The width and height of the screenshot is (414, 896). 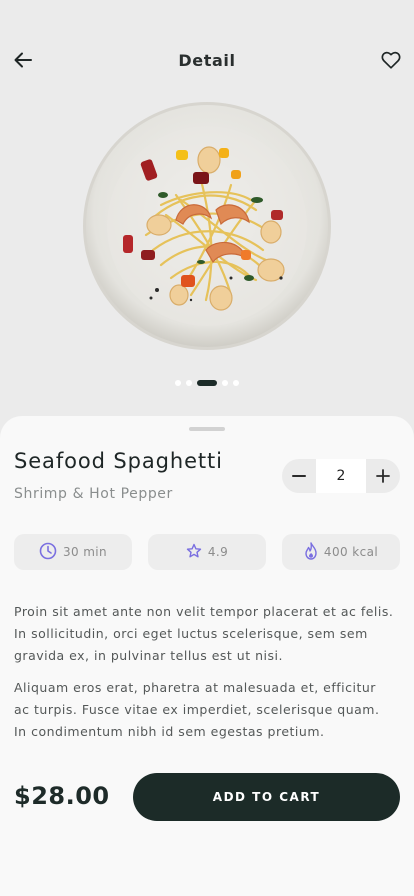 I want to click on stats-row: 30 min 4.9 400 kcal, so click(x=207, y=552).